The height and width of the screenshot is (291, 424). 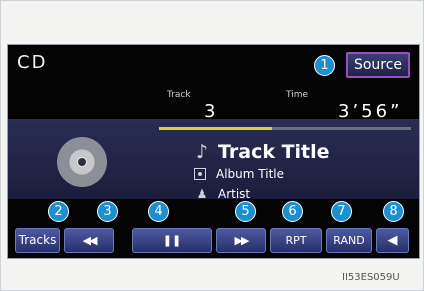 I want to click on callout-4: 4, so click(x=158, y=211).